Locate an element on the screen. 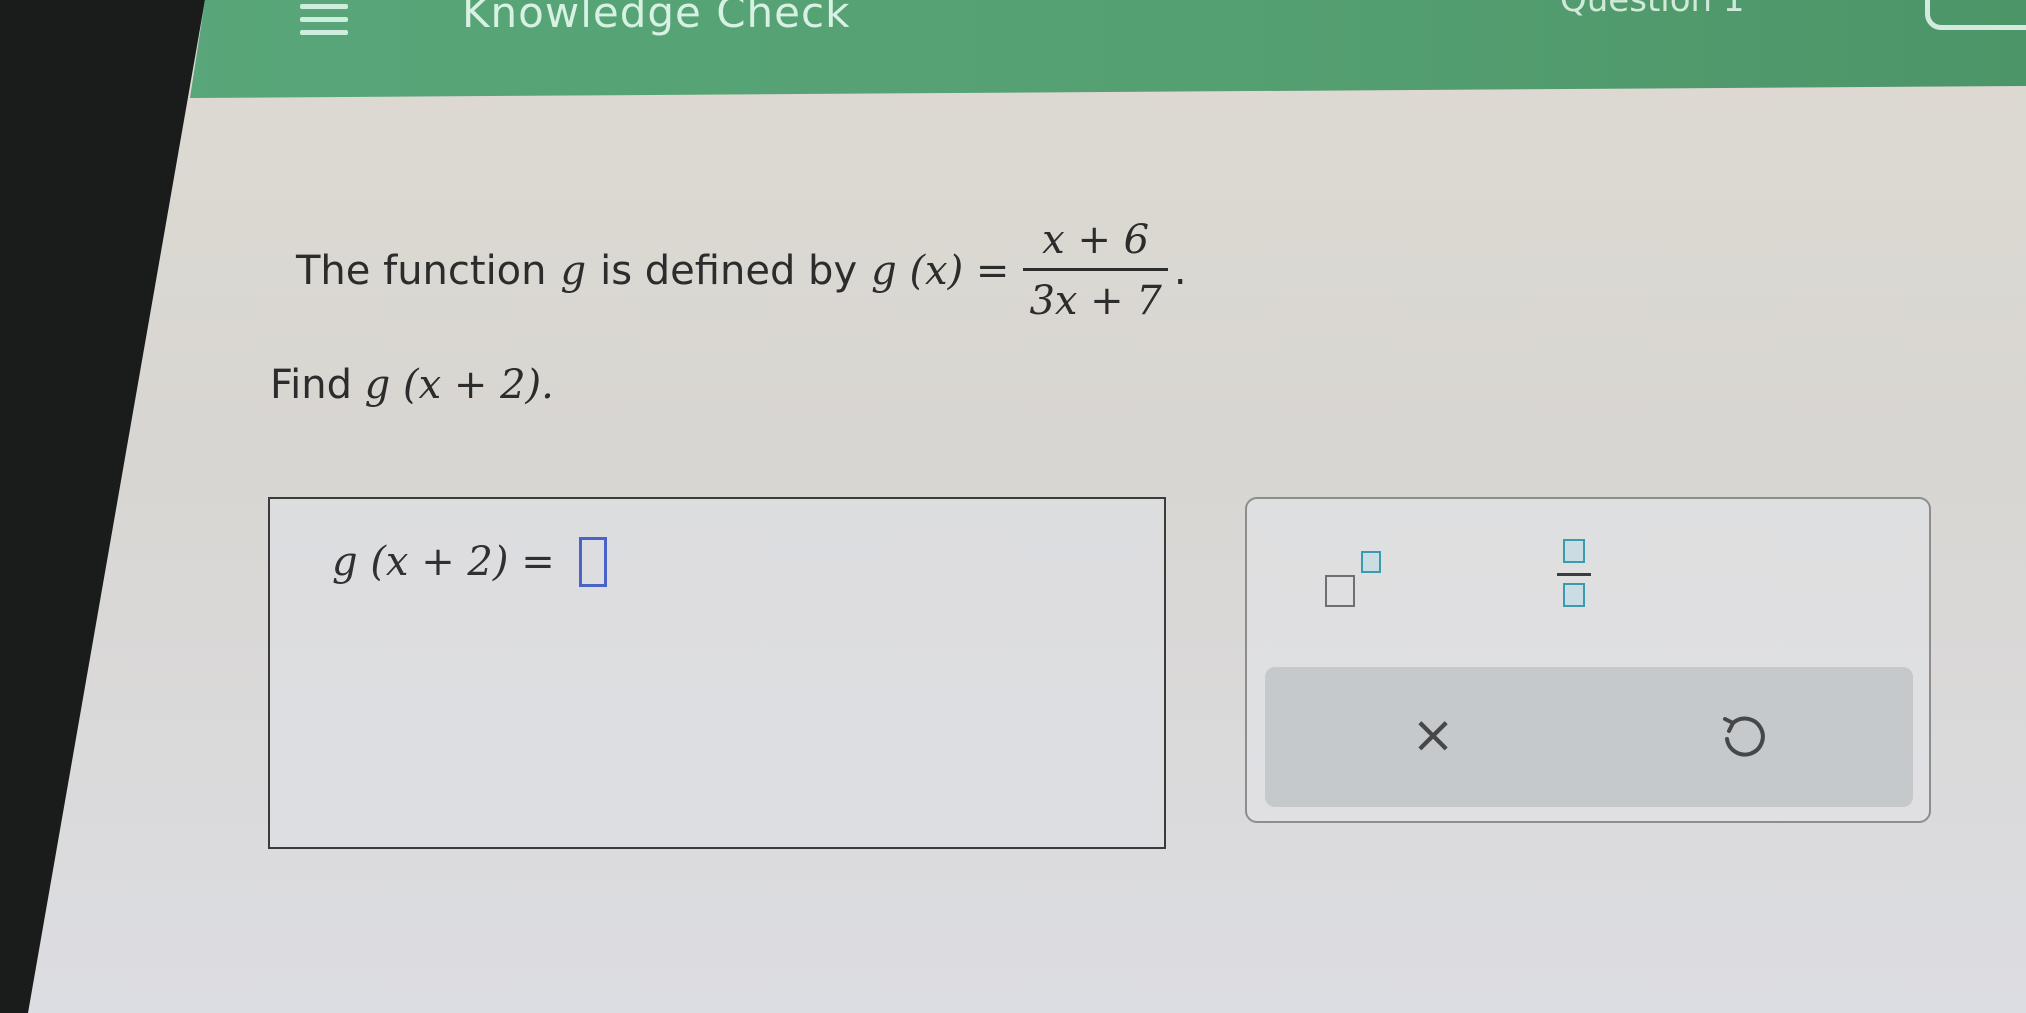 The height and width of the screenshot is (1013, 2026). fraction-denominator: 3x + 7 is located at coordinates (1095, 301).